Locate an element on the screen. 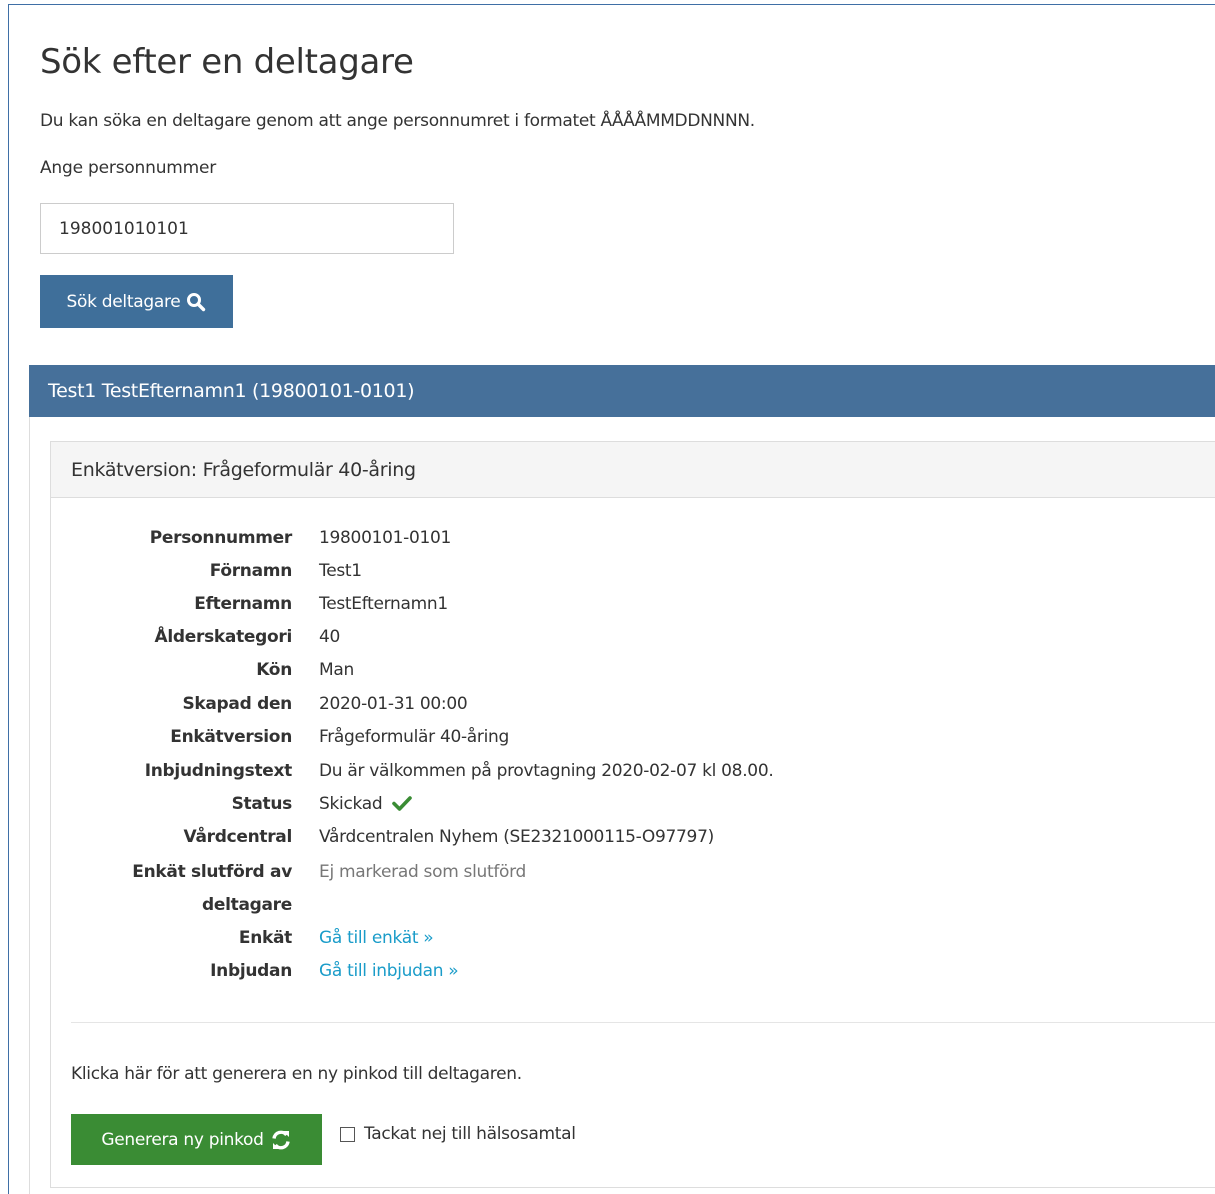 The image size is (1215, 1194). detail-term-line2: deltagare is located at coordinates (247, 905).